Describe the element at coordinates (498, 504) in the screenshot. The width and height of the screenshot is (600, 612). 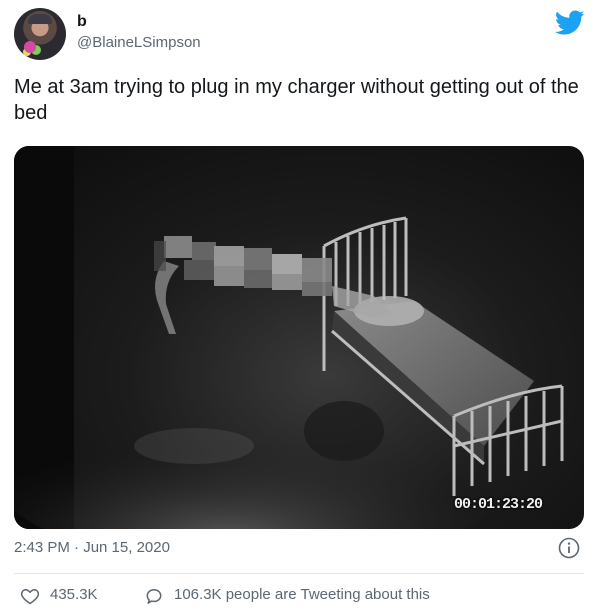
I see `video-timestamp: 00:01:23:20` at that location.